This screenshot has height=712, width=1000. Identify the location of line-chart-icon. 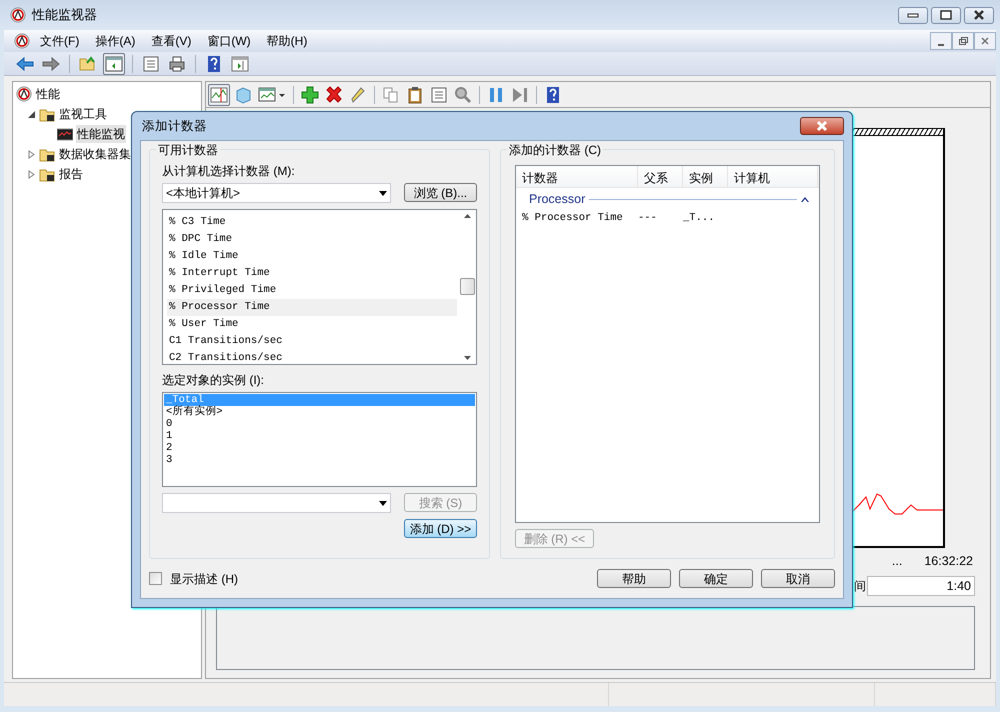
(219, 95).